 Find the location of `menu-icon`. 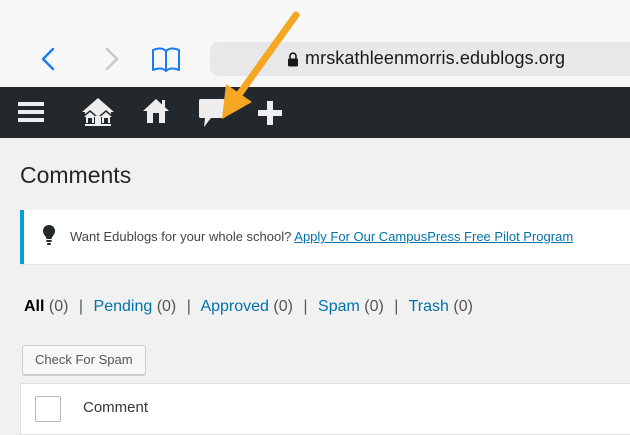

menu-icon is located at coordinates (31, 112).